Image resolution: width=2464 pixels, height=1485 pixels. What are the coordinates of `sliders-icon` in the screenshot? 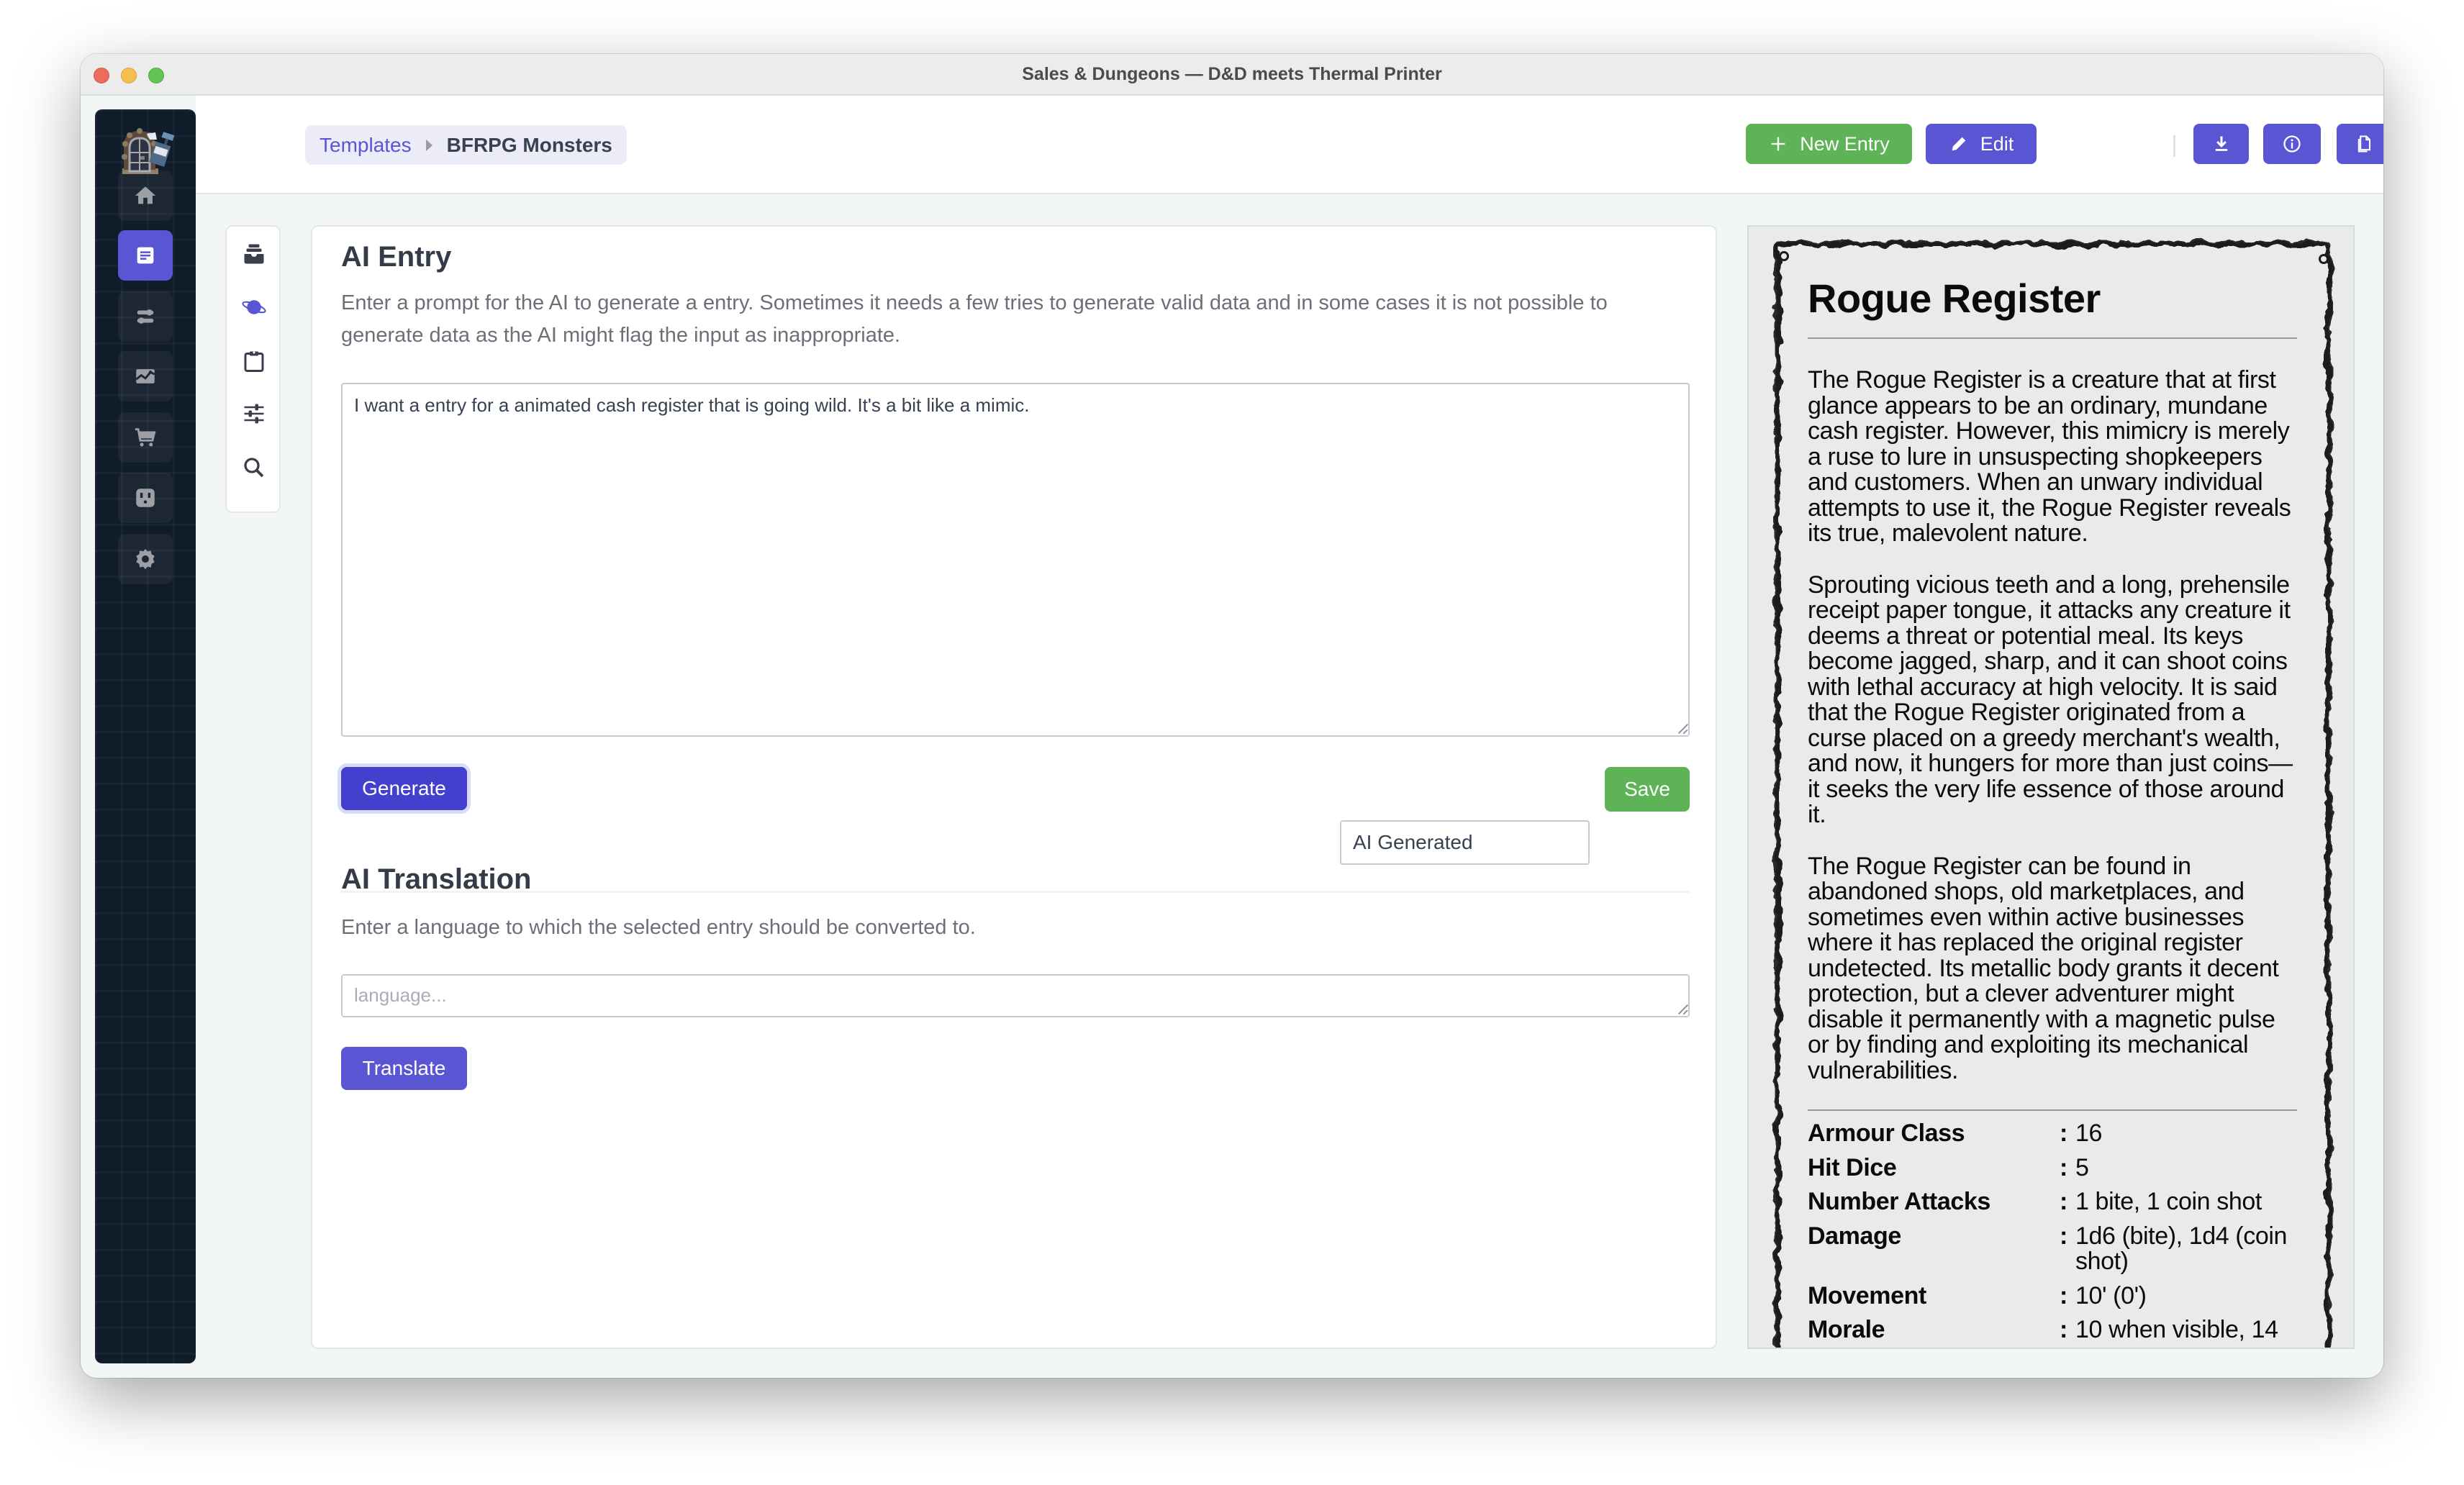 It's located at (254, 414).